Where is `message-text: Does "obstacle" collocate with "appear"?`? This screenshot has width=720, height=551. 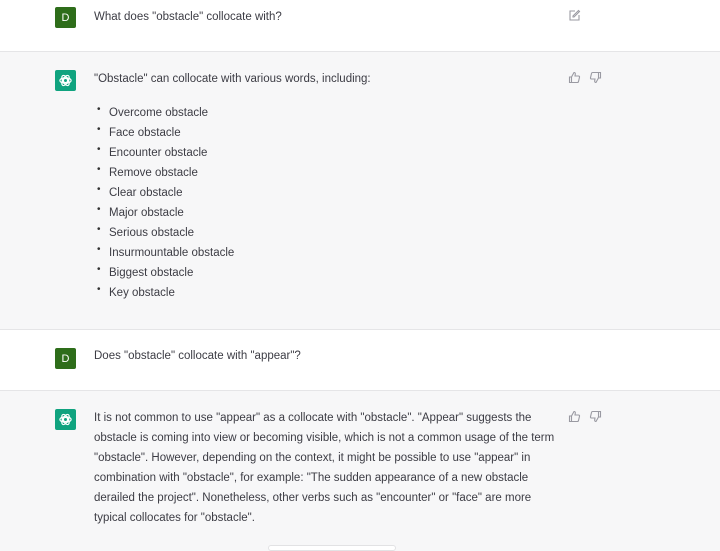 message-text: Does "obstacle" collocate with "appear"? is located at coordinates (197, 356).